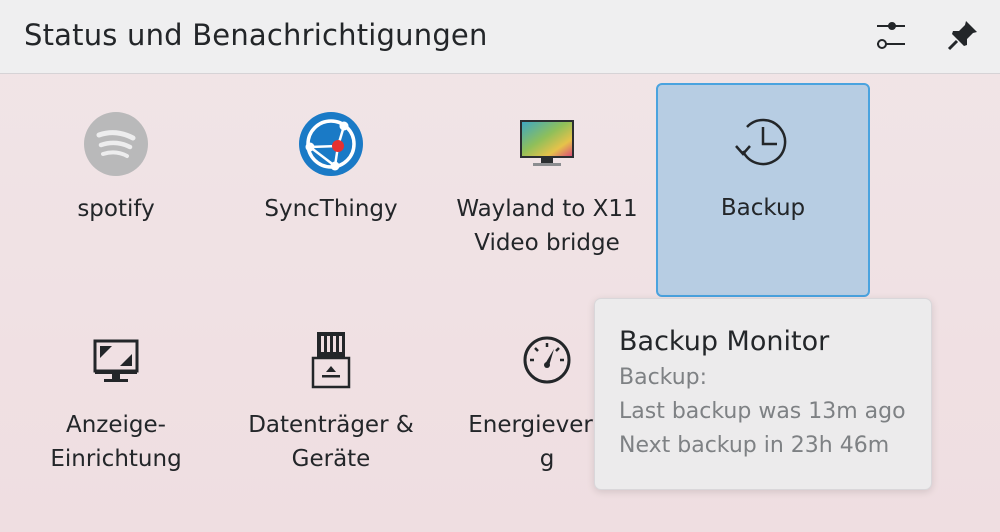 This screenshot has height=532, width=1000. I want to click on tray-item-syncthingy: SyncThingy, so click(331, 191).